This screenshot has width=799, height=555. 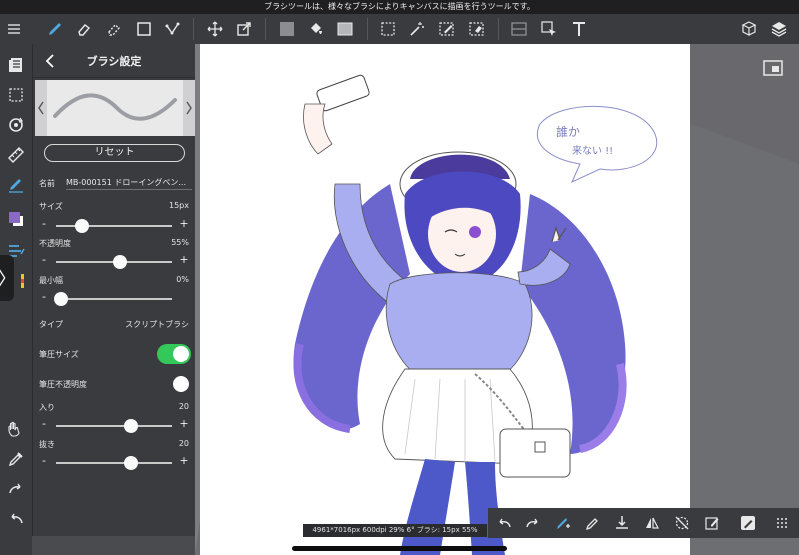 I want to click on exit-slider: - +, so click(x=114, y=462).